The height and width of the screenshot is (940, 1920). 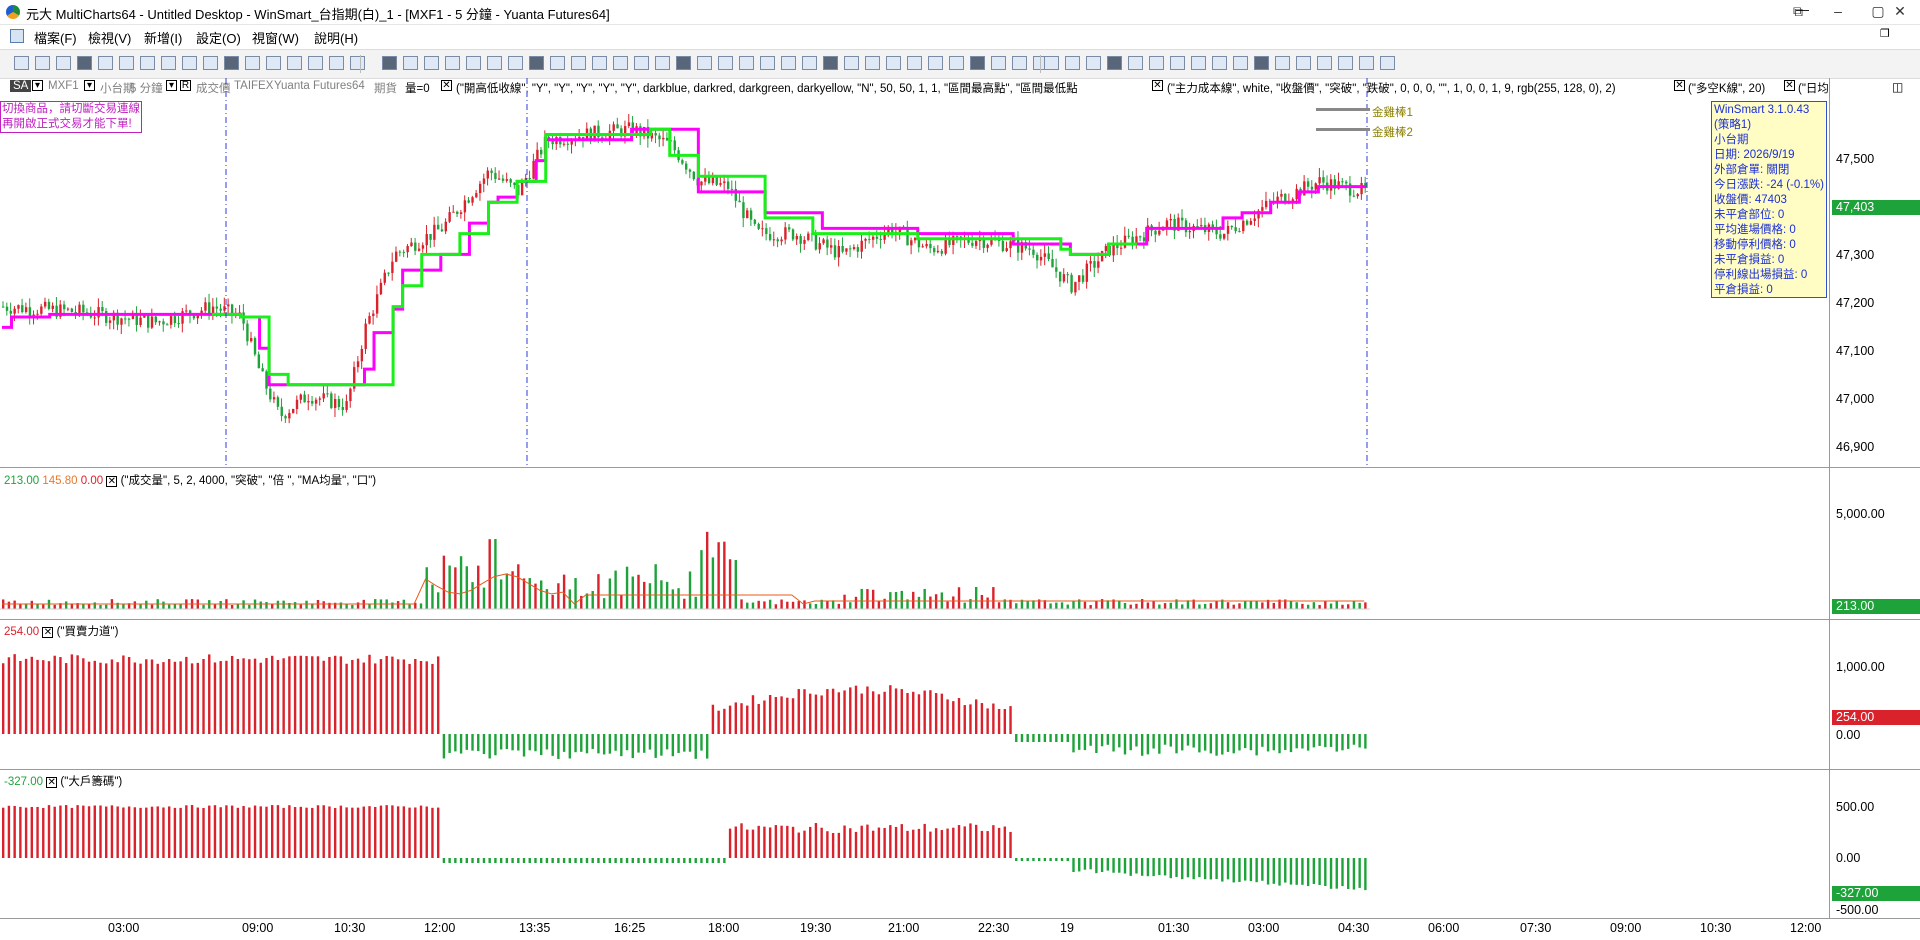 What do you see at coordinates (1897, 87) in the screenshot?
I see `panel-toggle-icon: ◫` at bounding box center [1897, 87].